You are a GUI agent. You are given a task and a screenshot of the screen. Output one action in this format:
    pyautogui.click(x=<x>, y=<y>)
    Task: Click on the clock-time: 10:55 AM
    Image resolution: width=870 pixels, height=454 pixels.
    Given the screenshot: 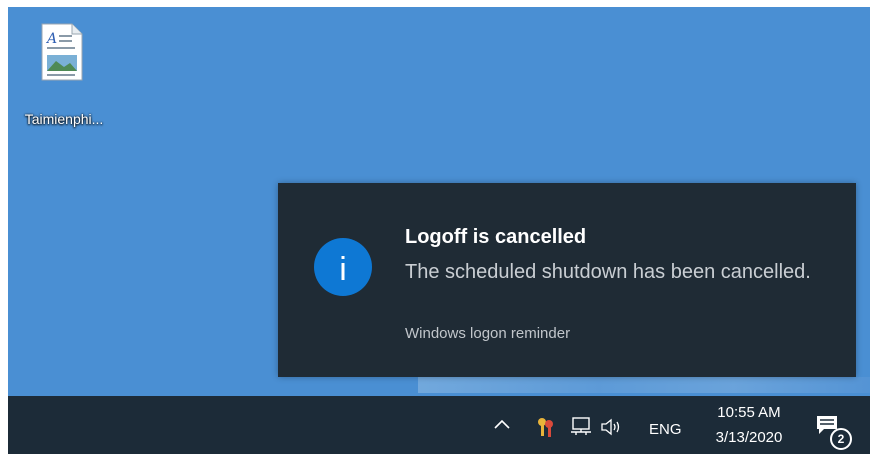 What is the action you would take?
    pyautogui.click(x=749, y=412)
    